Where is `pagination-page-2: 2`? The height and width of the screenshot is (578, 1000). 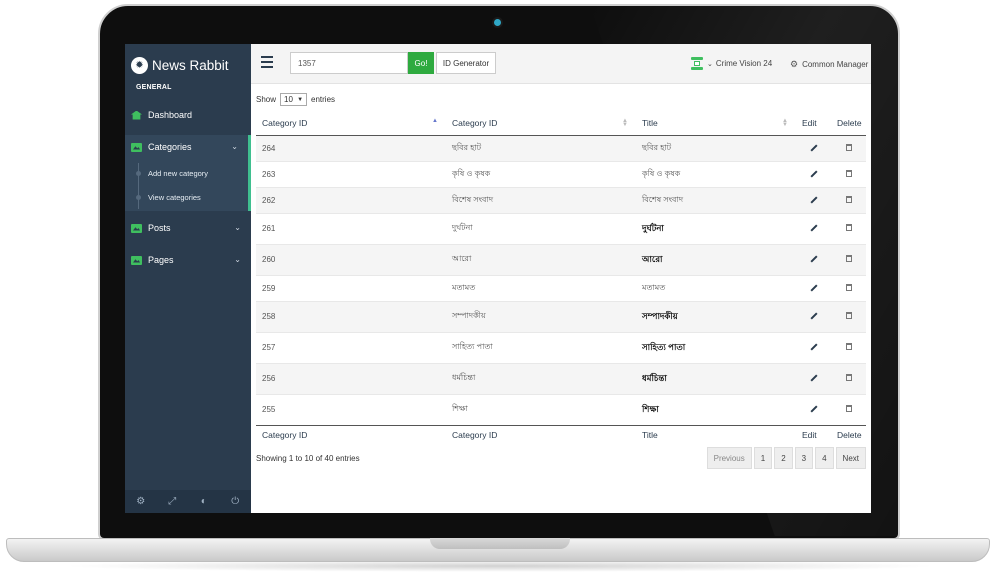
pagination-page-2: 2 is located at coordinates (783, 458).